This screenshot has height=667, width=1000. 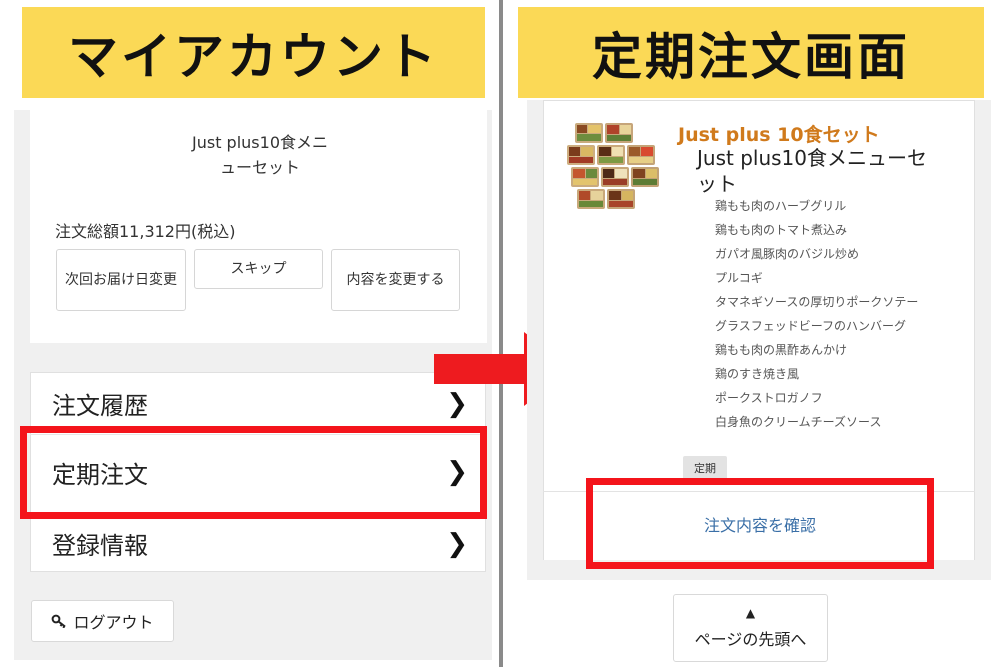 What do you see at coordinates (100, 474) in the screenshot?
I see `menu-item-label: 定期注文` at bounding box center [100, 474].